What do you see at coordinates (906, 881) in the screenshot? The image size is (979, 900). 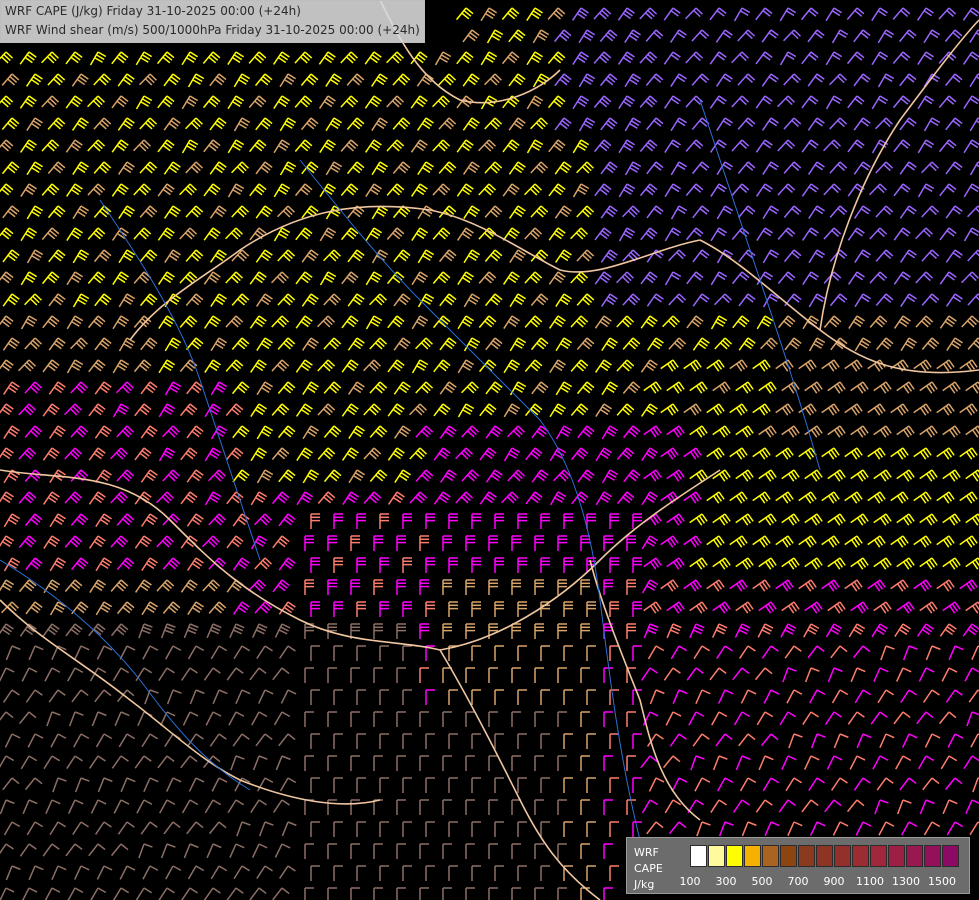 I see `legend-tick-label: 1300` at bounding box center [906, 881].